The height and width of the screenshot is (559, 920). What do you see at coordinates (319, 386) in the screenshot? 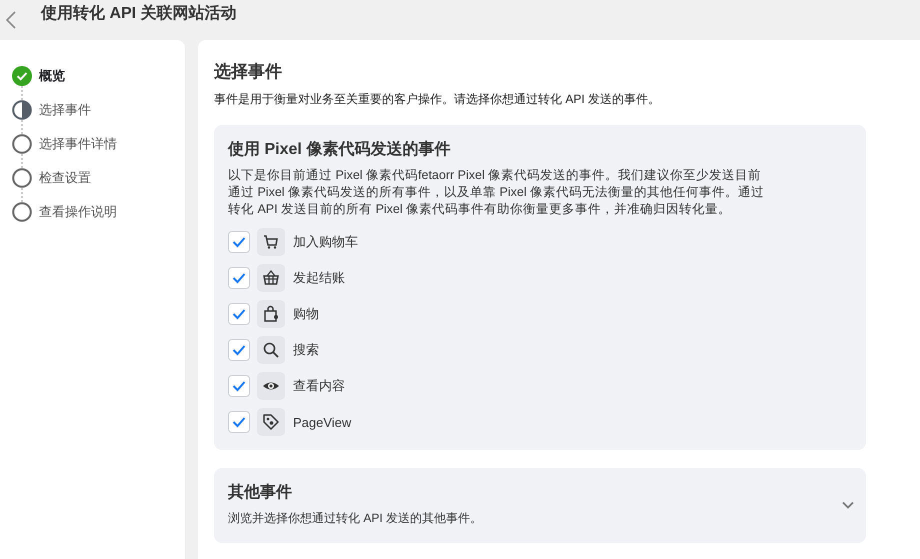
I see `event-label: 查看内容` at bounding box center [319, 386].